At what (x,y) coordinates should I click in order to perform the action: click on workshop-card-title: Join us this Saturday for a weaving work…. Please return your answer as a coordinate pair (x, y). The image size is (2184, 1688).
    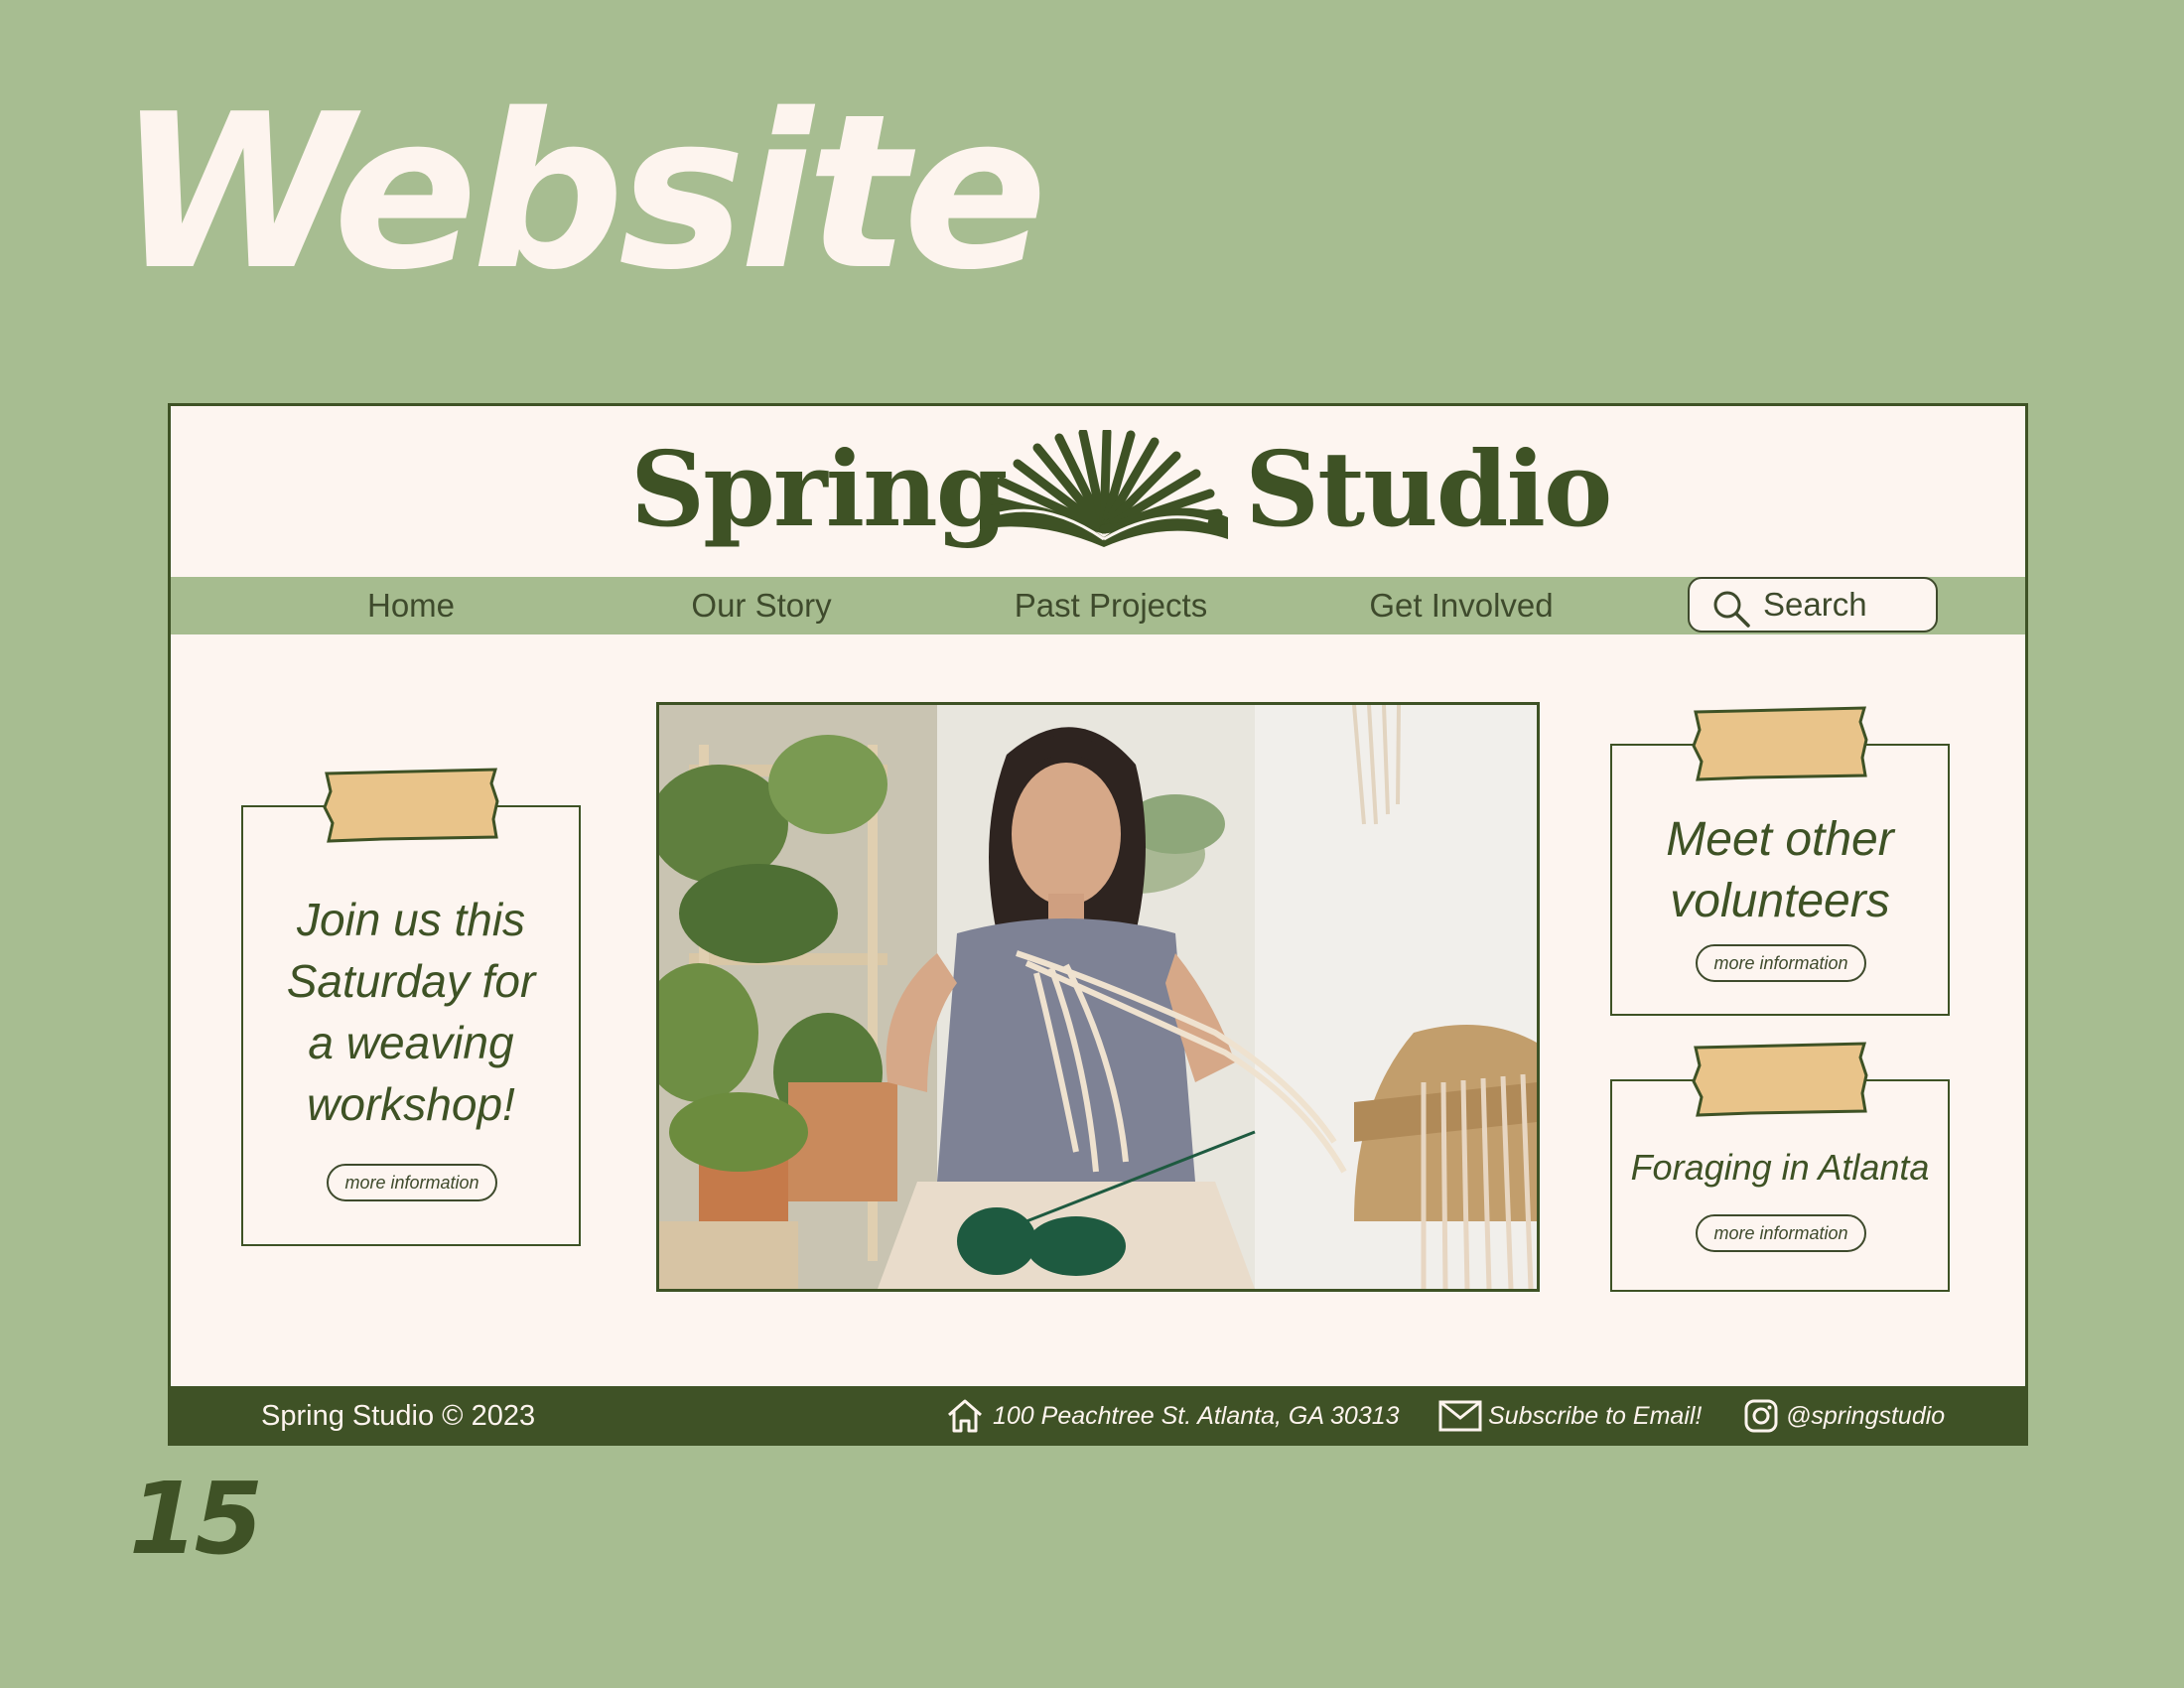
    Looking at the image, I should click on (411, 1012).